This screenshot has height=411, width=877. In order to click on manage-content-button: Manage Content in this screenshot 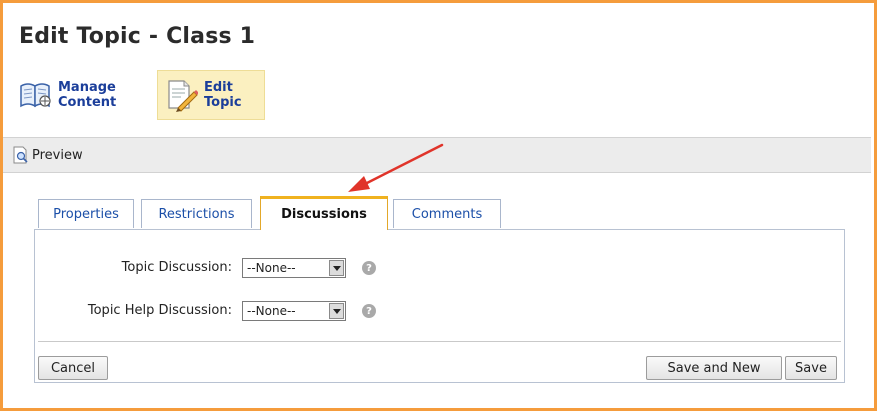, I will do `click(83, 95)`.